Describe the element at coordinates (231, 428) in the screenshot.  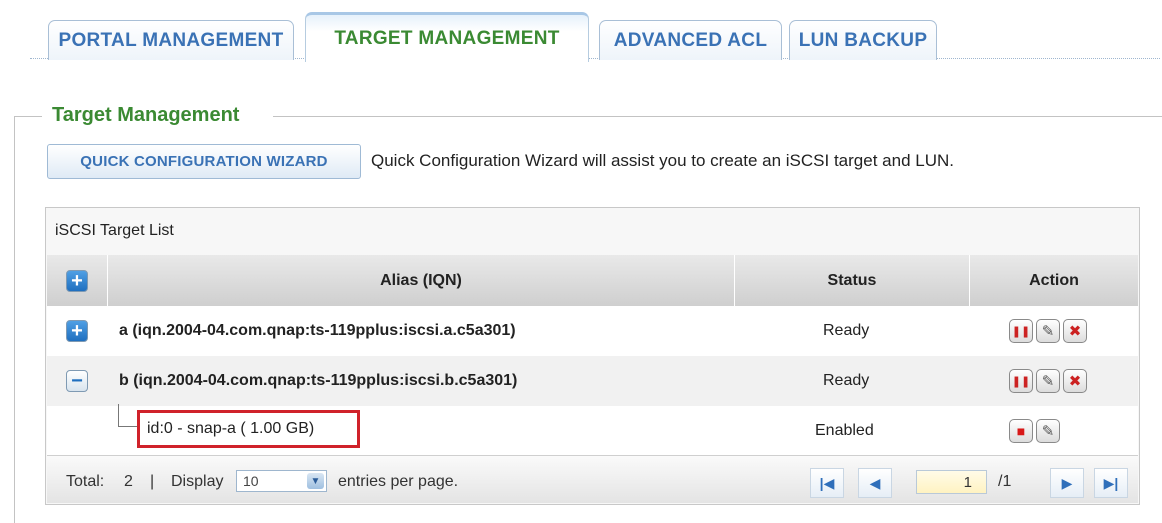
I see `lun-alias: id:0 - snap-a ( 1.00 GB)` at that location.